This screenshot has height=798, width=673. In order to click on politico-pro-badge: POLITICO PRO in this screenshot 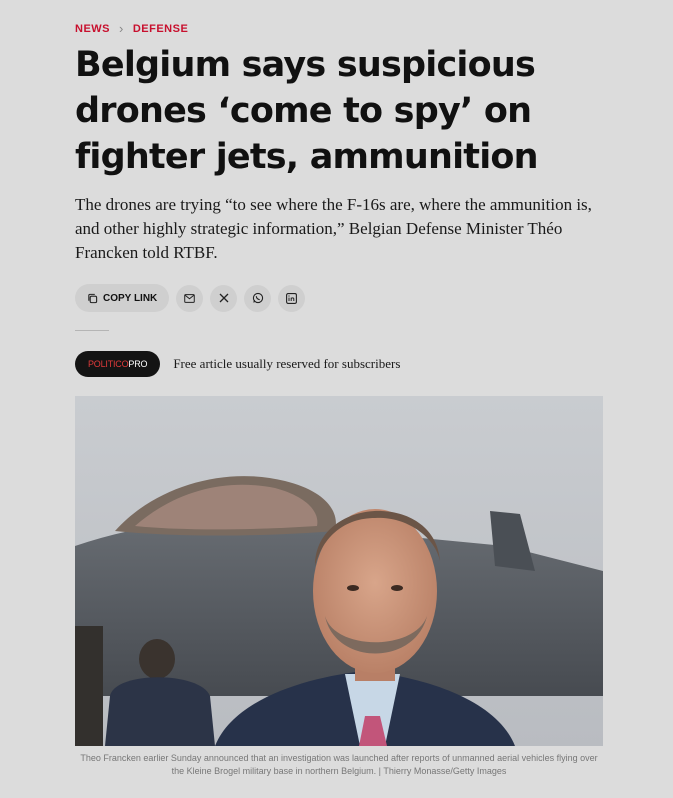, I will do `click(118, 364)`.